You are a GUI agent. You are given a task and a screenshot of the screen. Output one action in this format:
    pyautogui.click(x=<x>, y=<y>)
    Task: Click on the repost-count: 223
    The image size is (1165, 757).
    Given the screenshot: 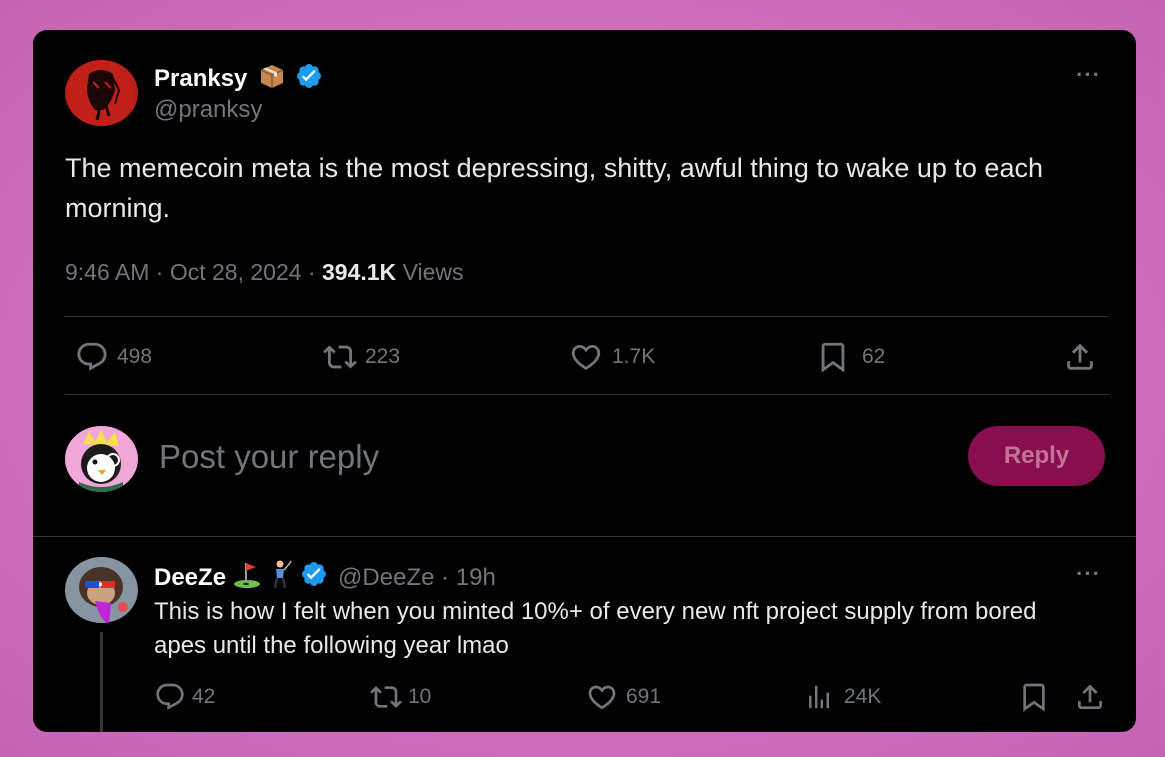 What is the action you would take?
    pyautogui.click(x=383, y=356)
    